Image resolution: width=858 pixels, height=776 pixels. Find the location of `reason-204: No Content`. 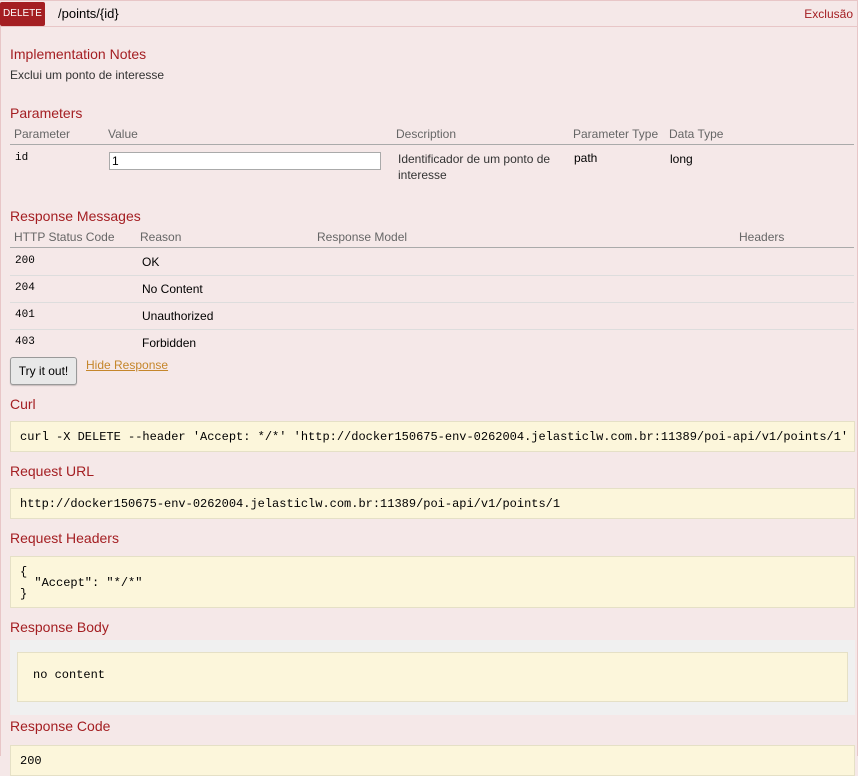

reason-204: No Content is located at coordinates (172, 289).